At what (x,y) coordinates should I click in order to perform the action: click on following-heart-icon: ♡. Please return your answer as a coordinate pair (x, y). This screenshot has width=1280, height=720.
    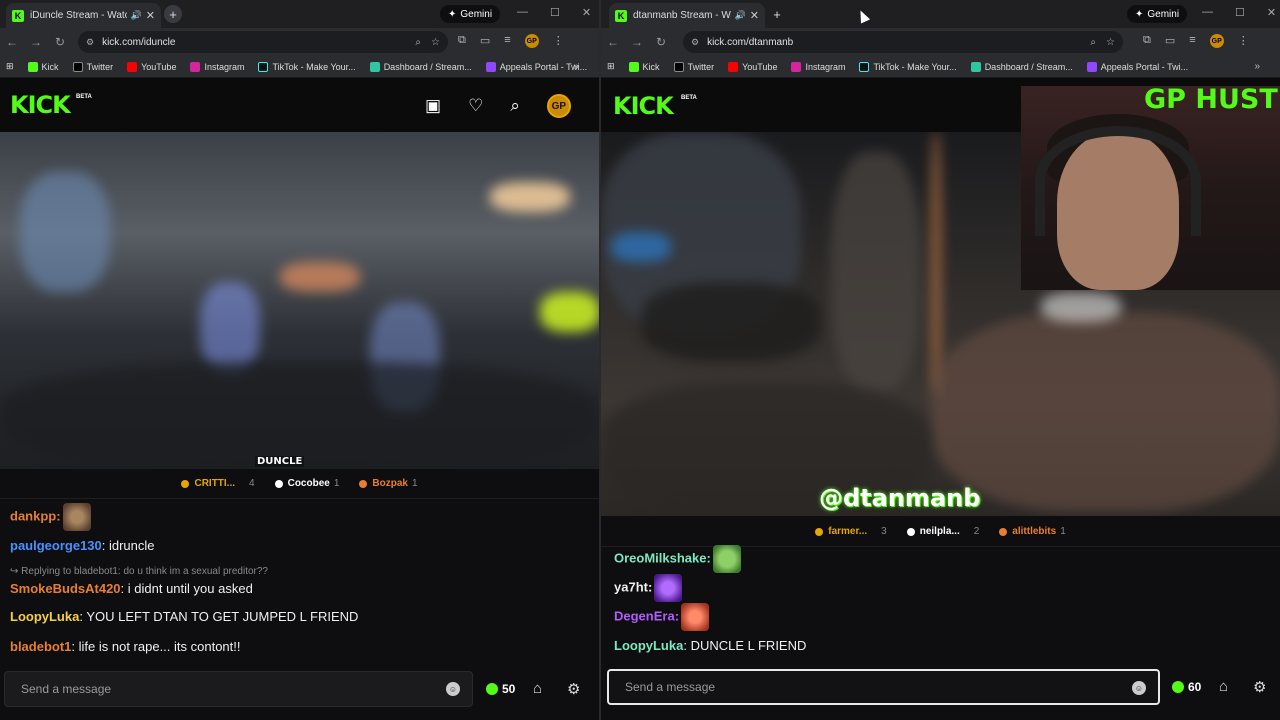
    Looking at the image, I should click on (475, 106).